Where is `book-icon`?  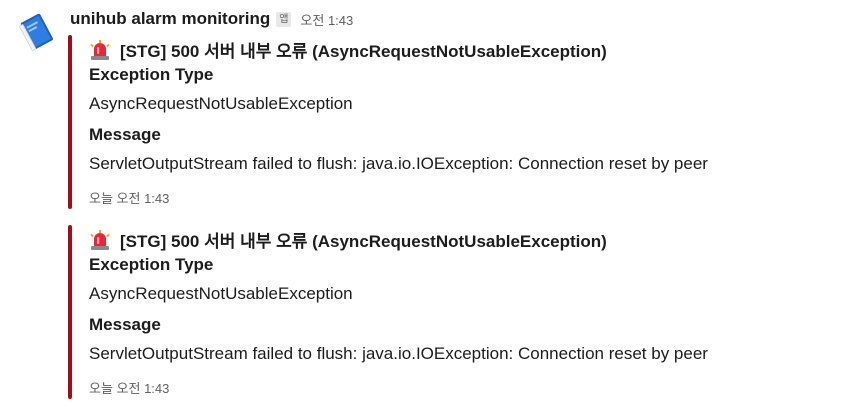
book-icon is located at coordinates (36, 32).